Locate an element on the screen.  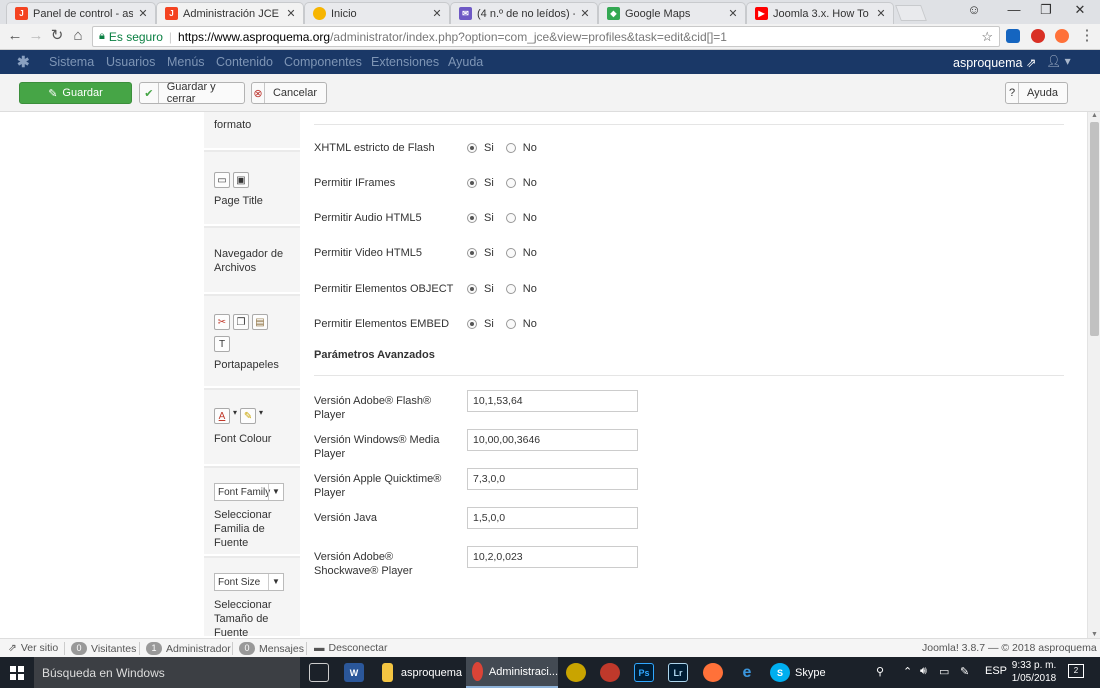
help-button: ? Ayuda is located at coordinates (1036, 93).